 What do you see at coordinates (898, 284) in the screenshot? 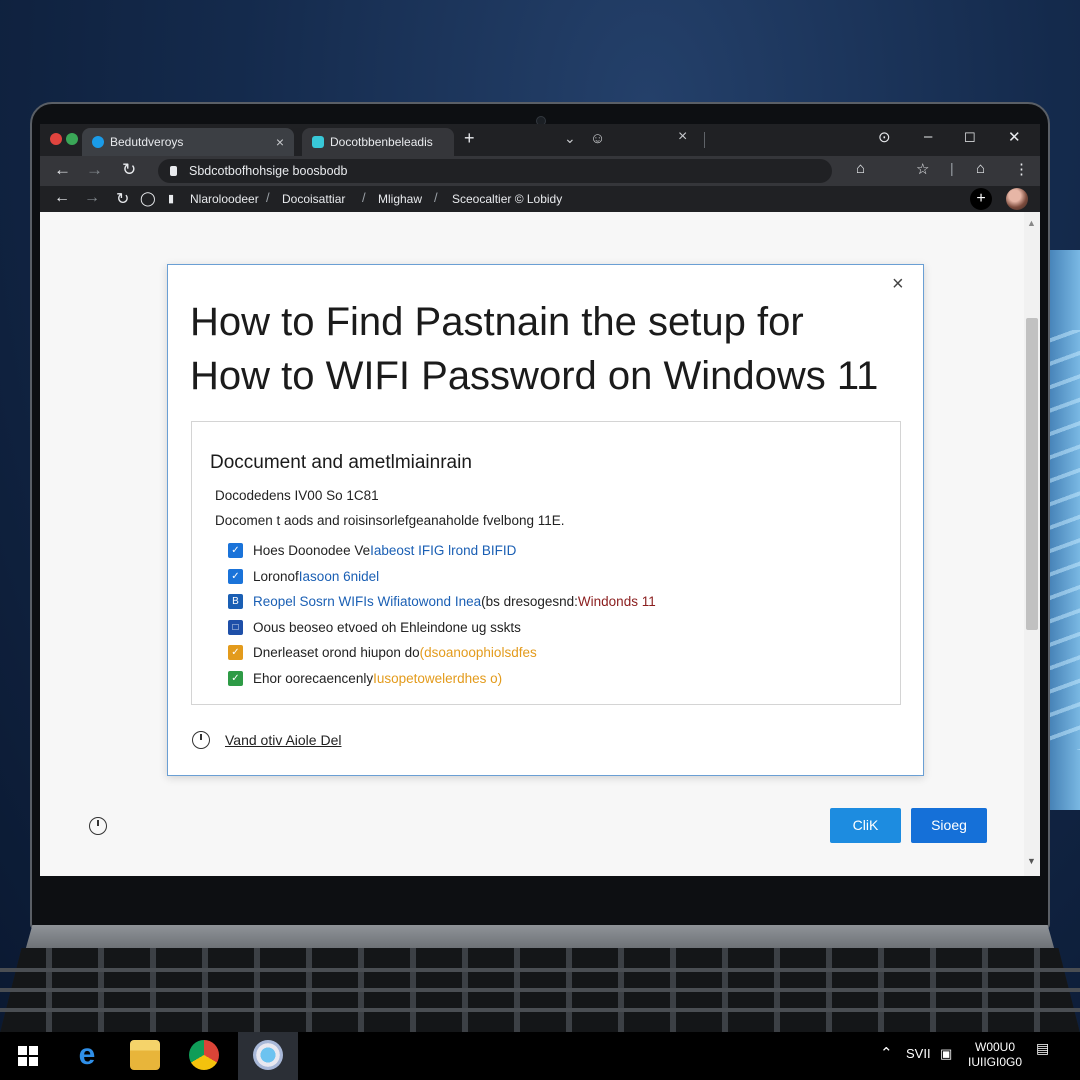
I see `close-icon: ×` at bounding box center [898, 284].